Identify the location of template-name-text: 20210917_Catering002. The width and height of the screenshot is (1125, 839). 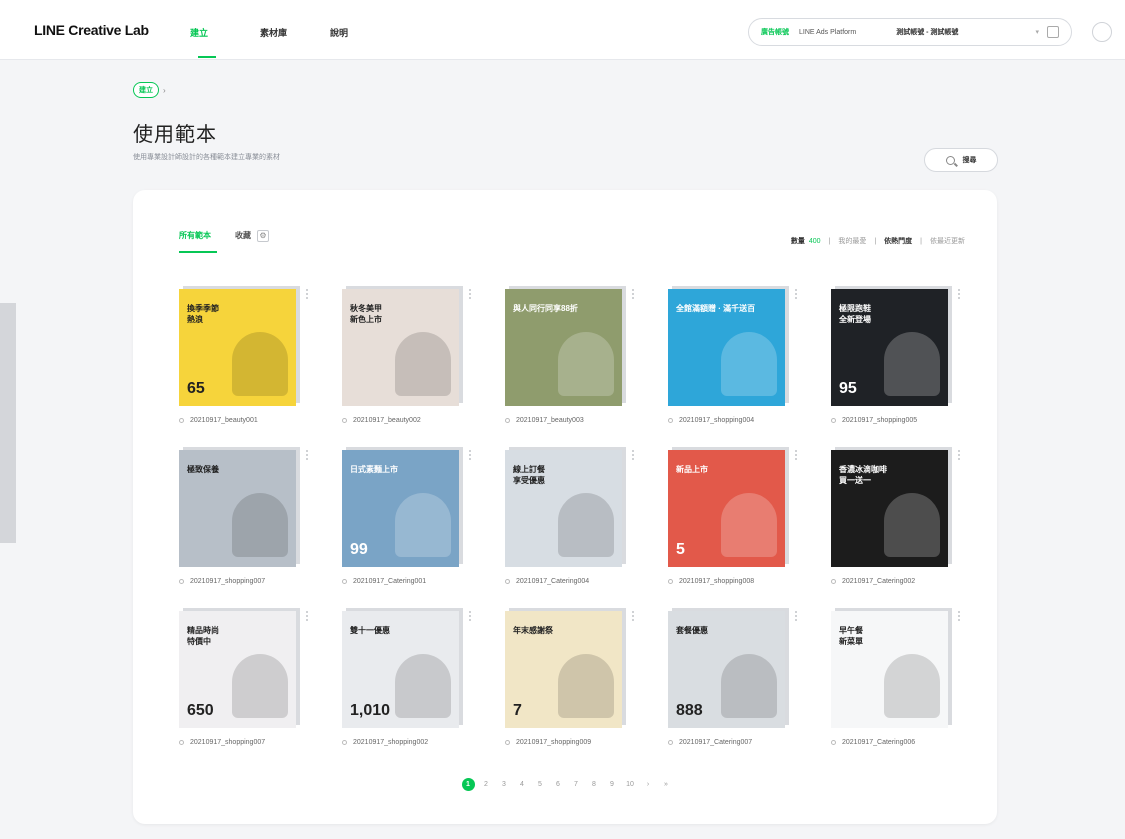
(879, 581).